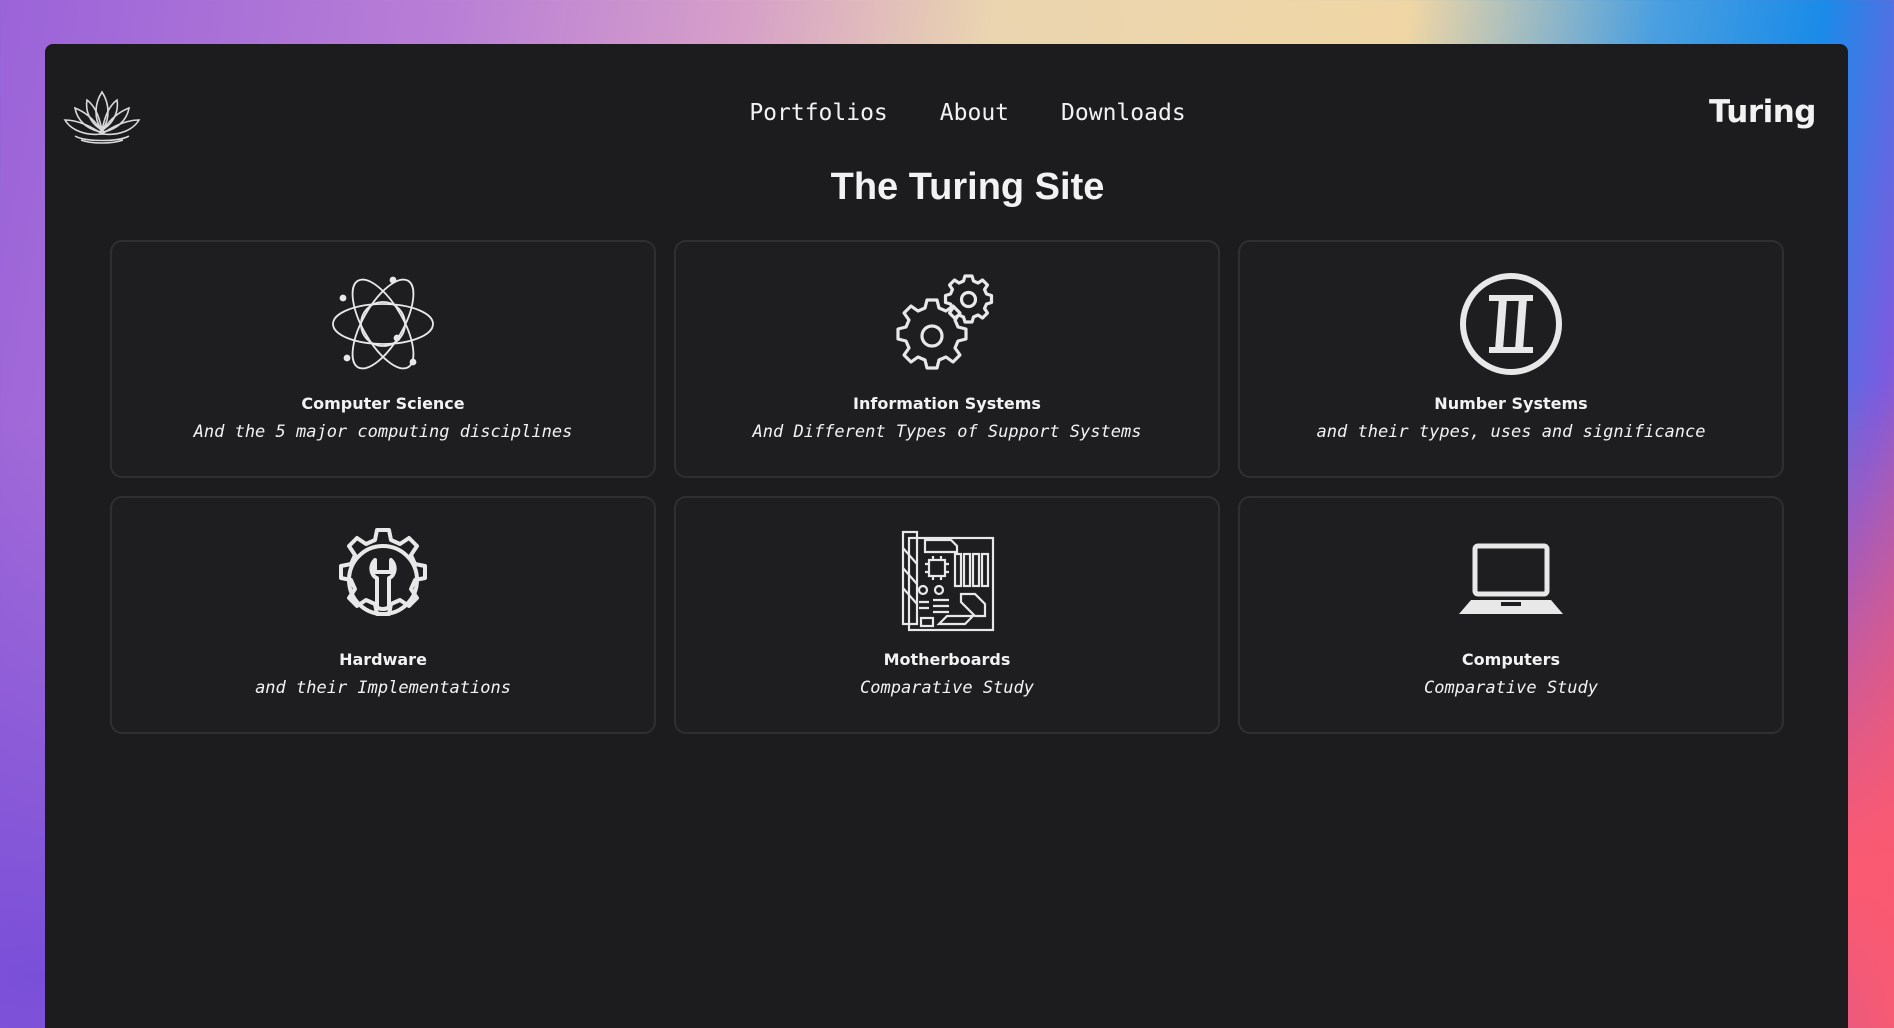  What do you see at coordinates (974, 113) in the screenshot?
I see `nav-link-about: About` at bounding box center [974, 113].